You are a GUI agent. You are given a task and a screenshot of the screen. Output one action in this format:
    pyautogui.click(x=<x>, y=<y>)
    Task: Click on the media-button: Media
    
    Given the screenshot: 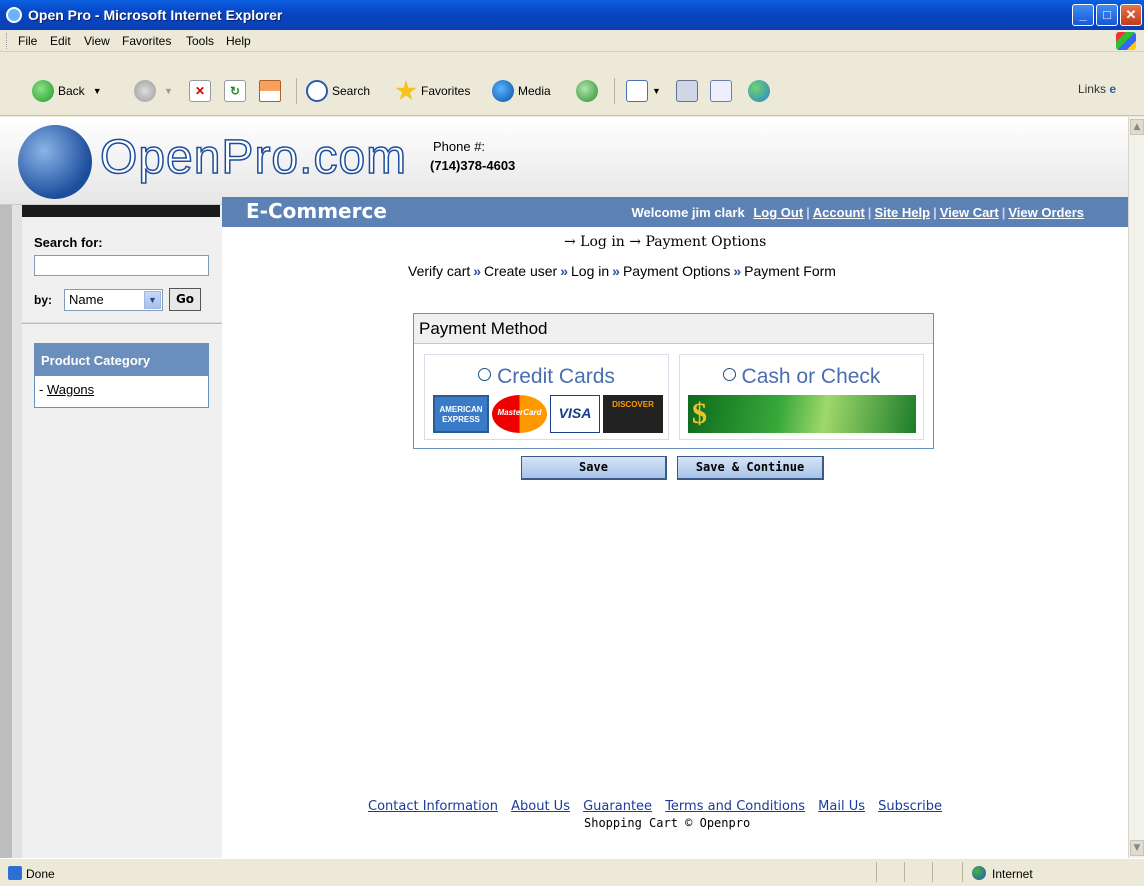 What is the action you would take?
    pyautogui.click(x=521, y=91)
    